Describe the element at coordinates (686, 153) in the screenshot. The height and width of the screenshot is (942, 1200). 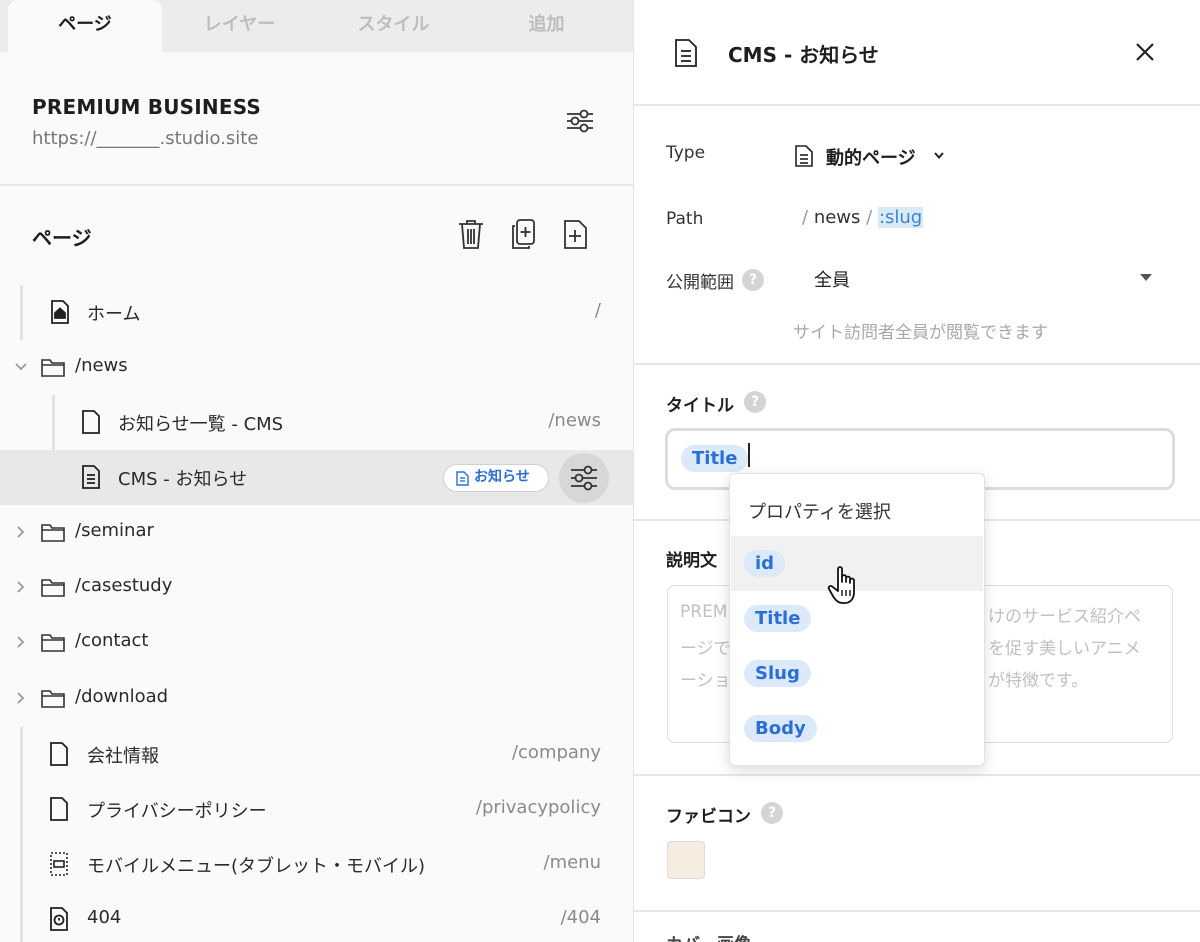
I see `type-label: Type` at that location.